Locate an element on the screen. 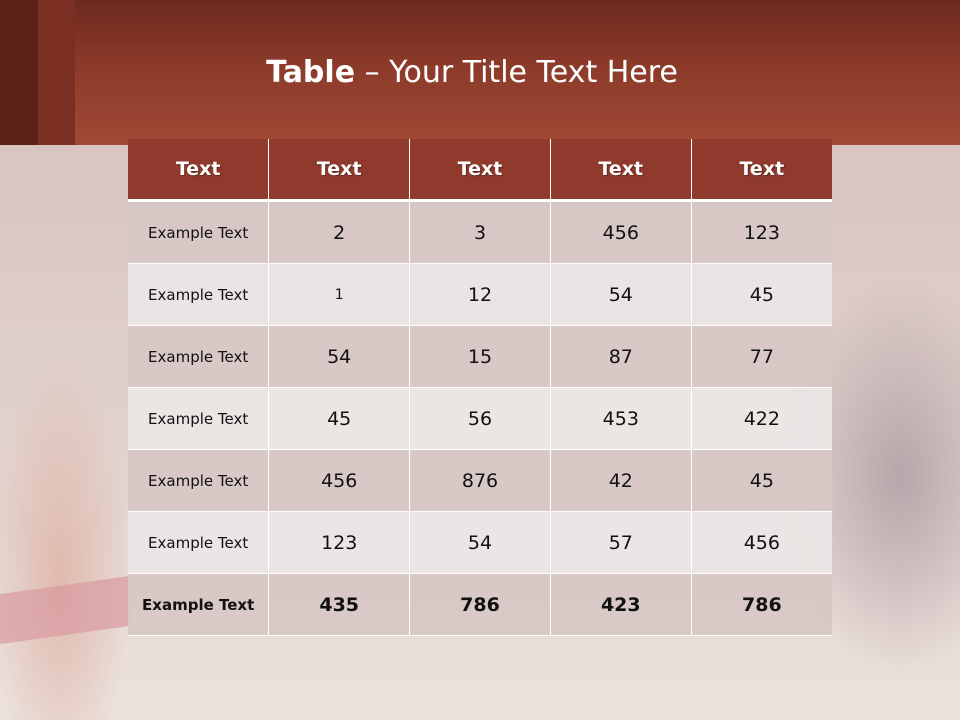 This screenshot has height=720, width=960. table-row: Example Text 1 12 54 45 is located at coordinates (480, 294).